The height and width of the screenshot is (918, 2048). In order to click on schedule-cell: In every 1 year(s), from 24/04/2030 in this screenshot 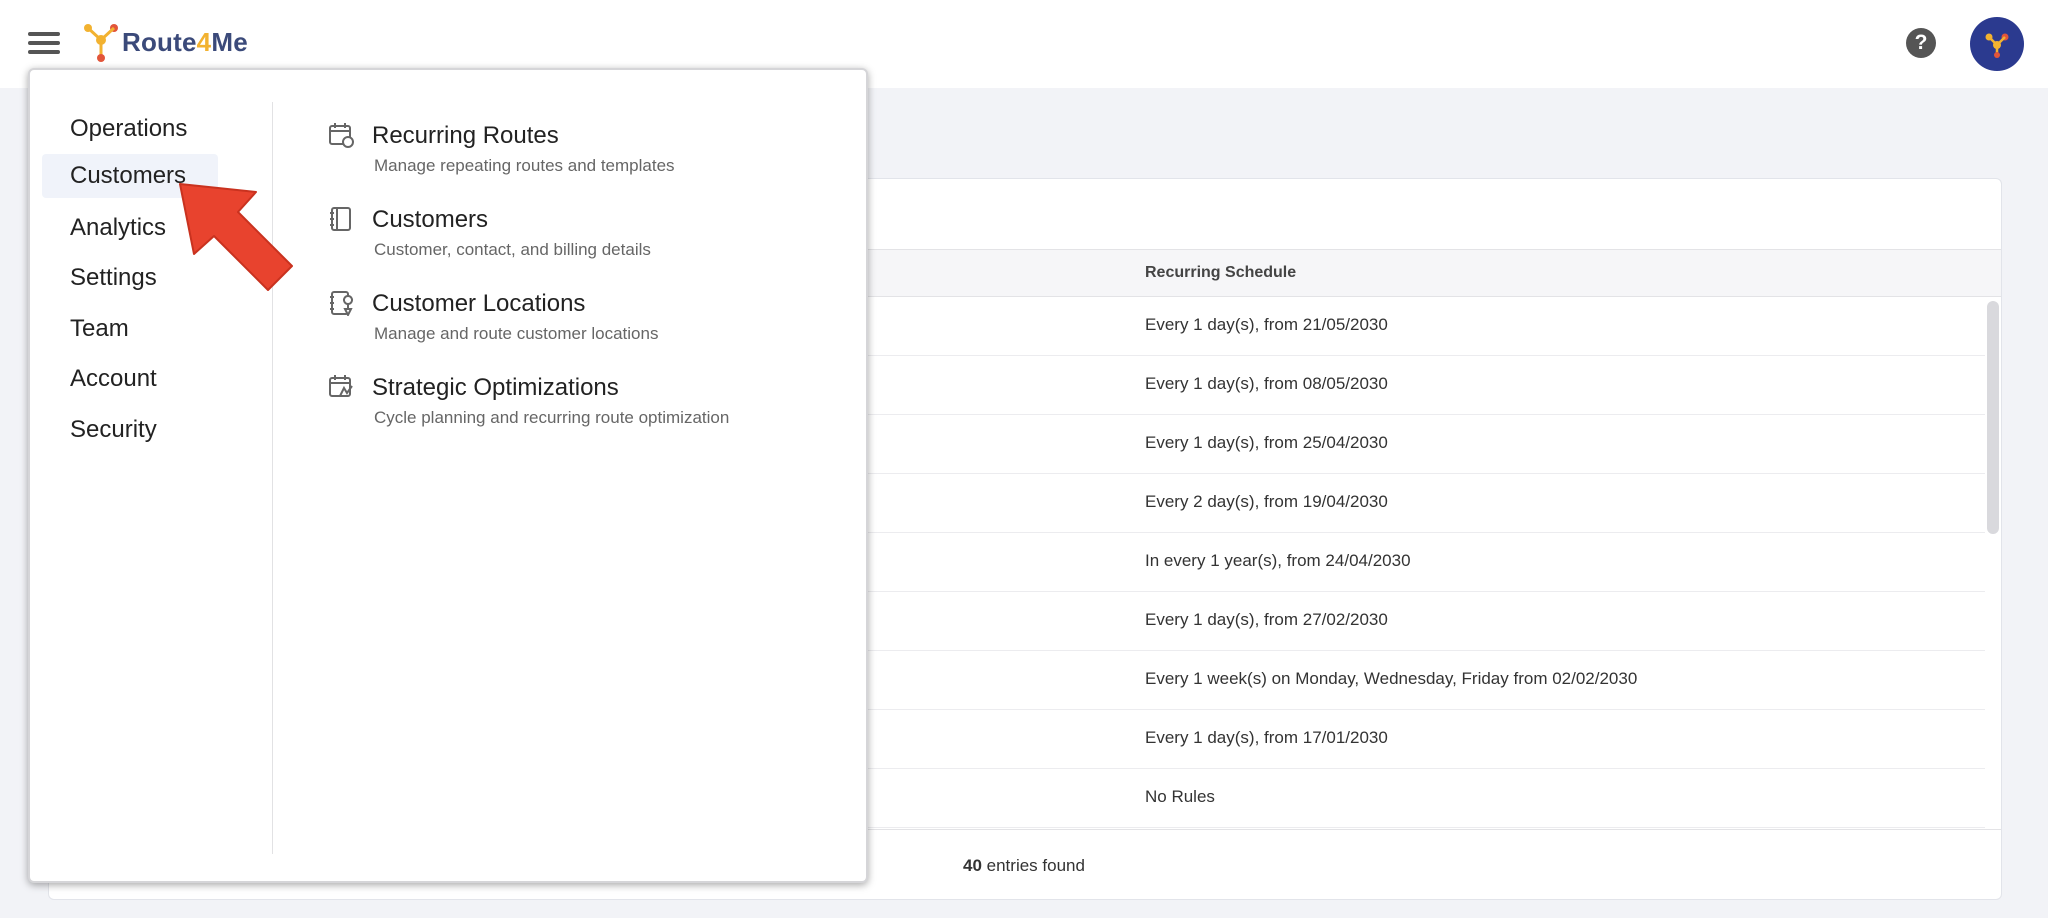, I will do `click(1278, 560)`.